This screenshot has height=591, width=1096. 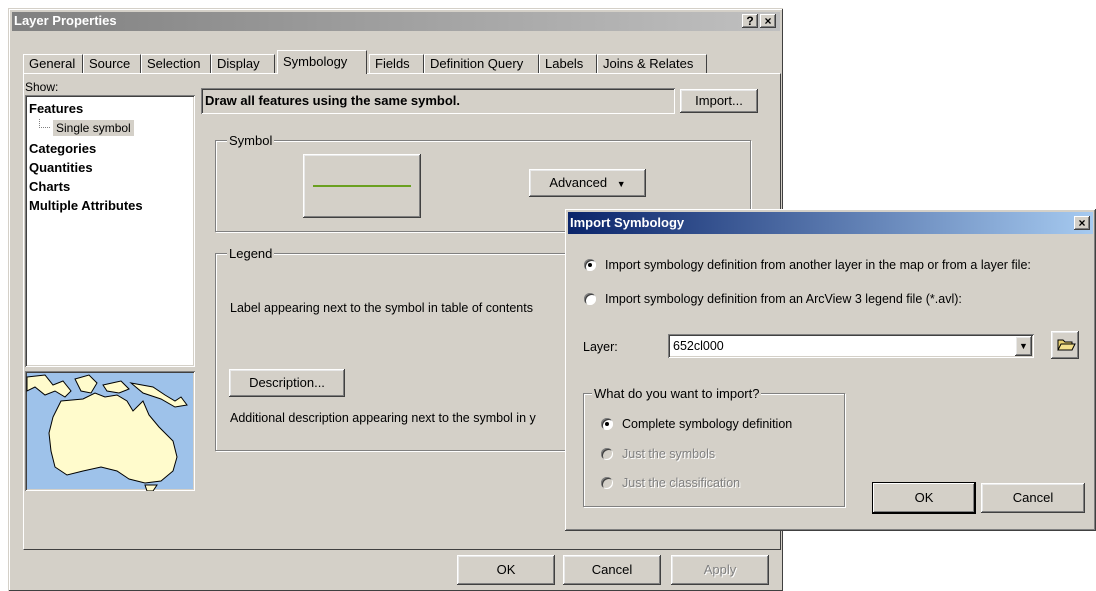 I want to click on cancel-button-label: Cancel, so click(x=612, y=569).